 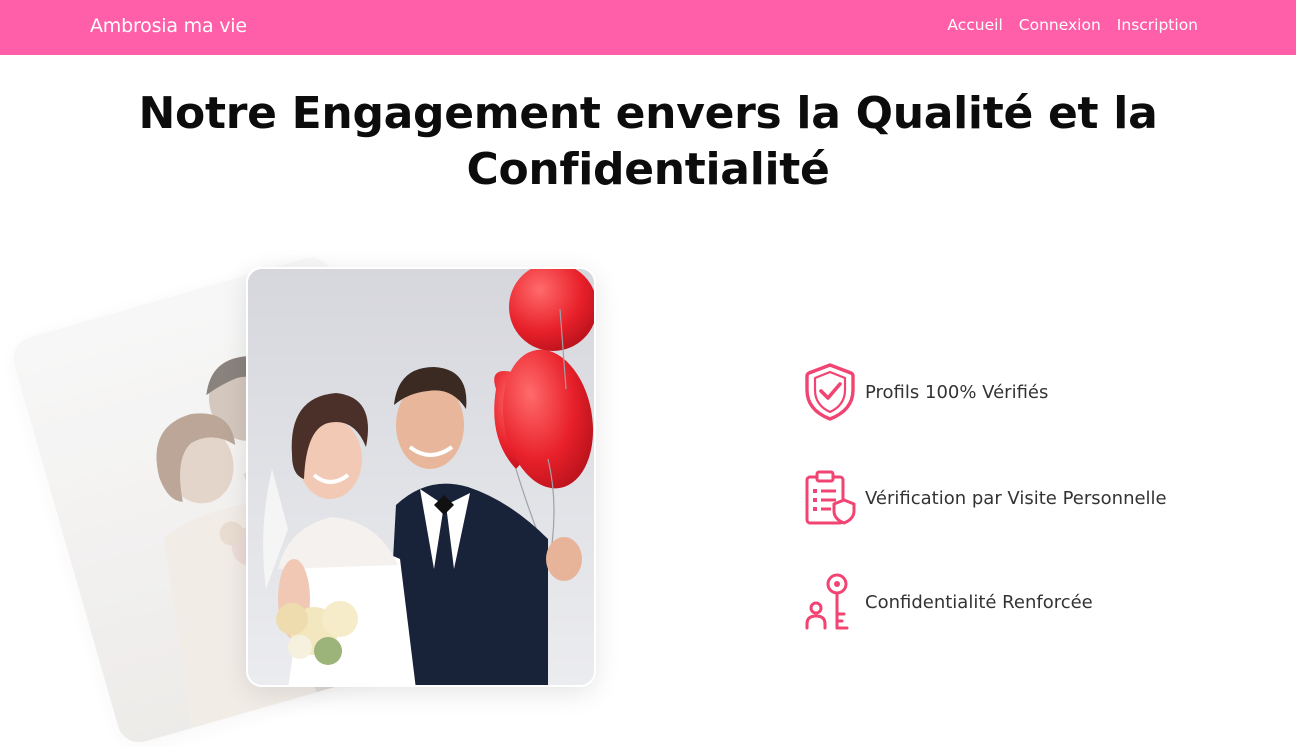 What do you see at coordinates (1060, 25) in the screenshot?
I see `nav-link-connexion: Connexion` at bounding box center [1060, 25].